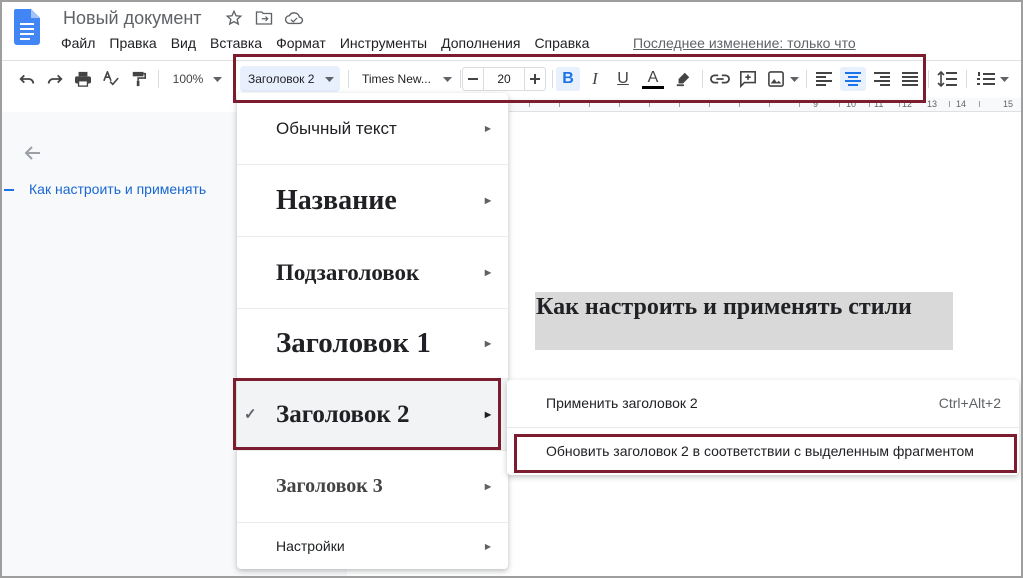 The height and width of the screenshot is (578, 1023). Describe the element at coordinates (336, 128) in the screenshot. I see `style-item-label: Обычный текст` at that location.